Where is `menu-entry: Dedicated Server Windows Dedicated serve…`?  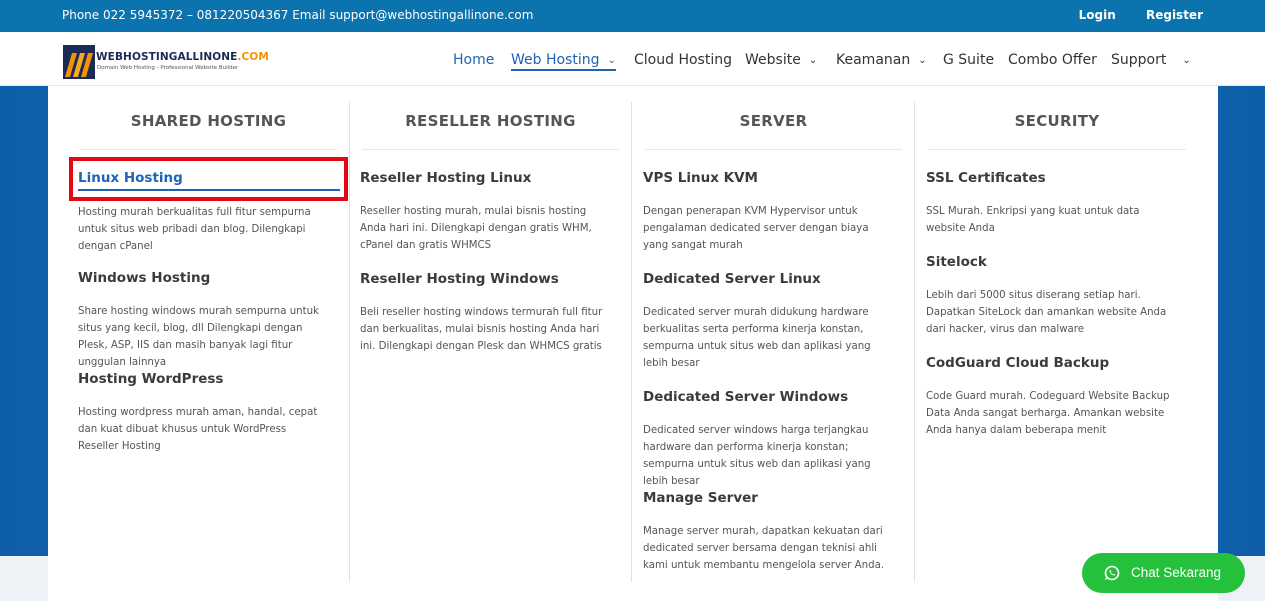 menu-entry: Dedicated Server Windows Dedicated serve… is located at coordinates (765, 439).